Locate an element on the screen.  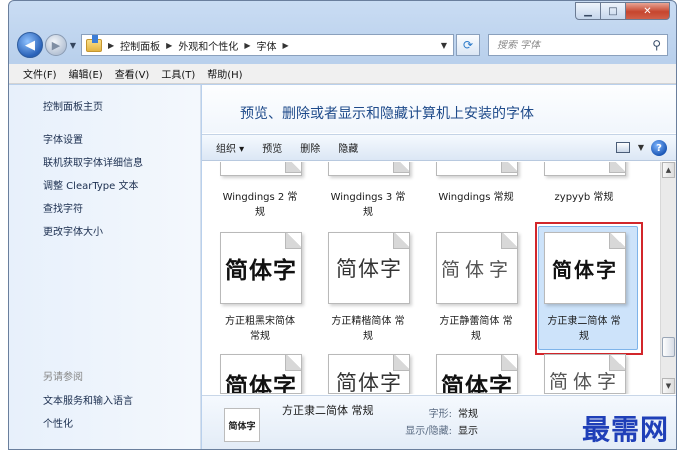
address-bar: ▶ 控制面板 ▶ 外观和个性化 ▶ 字体 ▶ ▼ is located at coordinates (267, 45).